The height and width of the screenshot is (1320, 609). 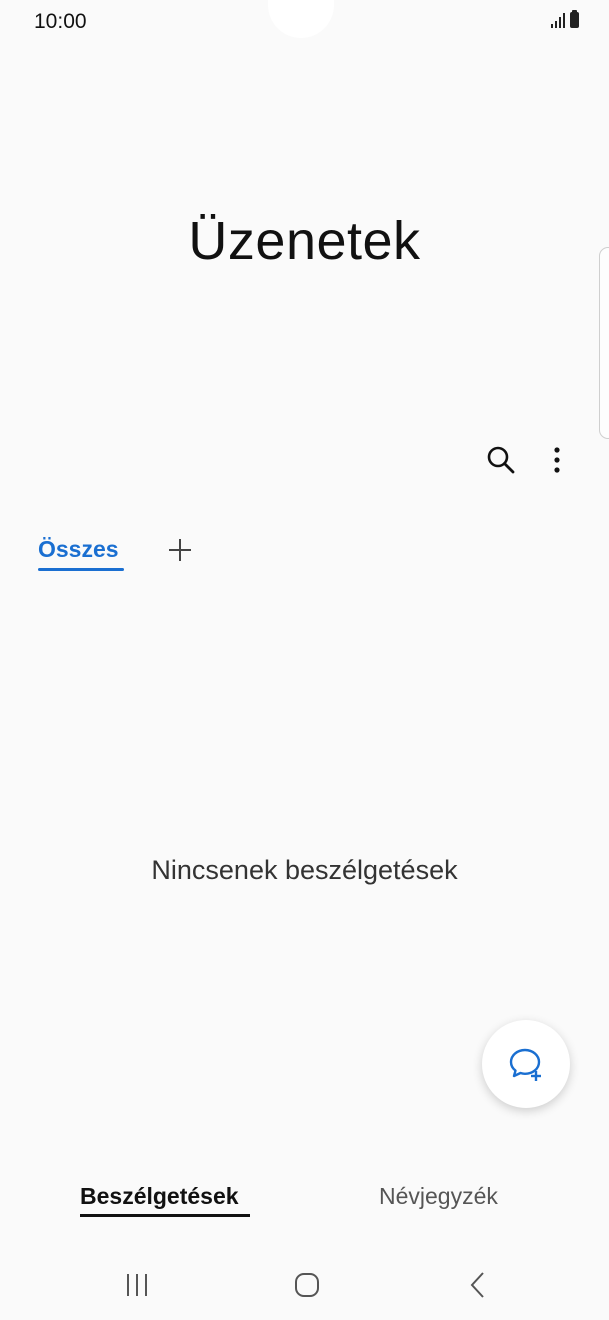 I want to click on navigation-bar, so click(x=304, y=1285).